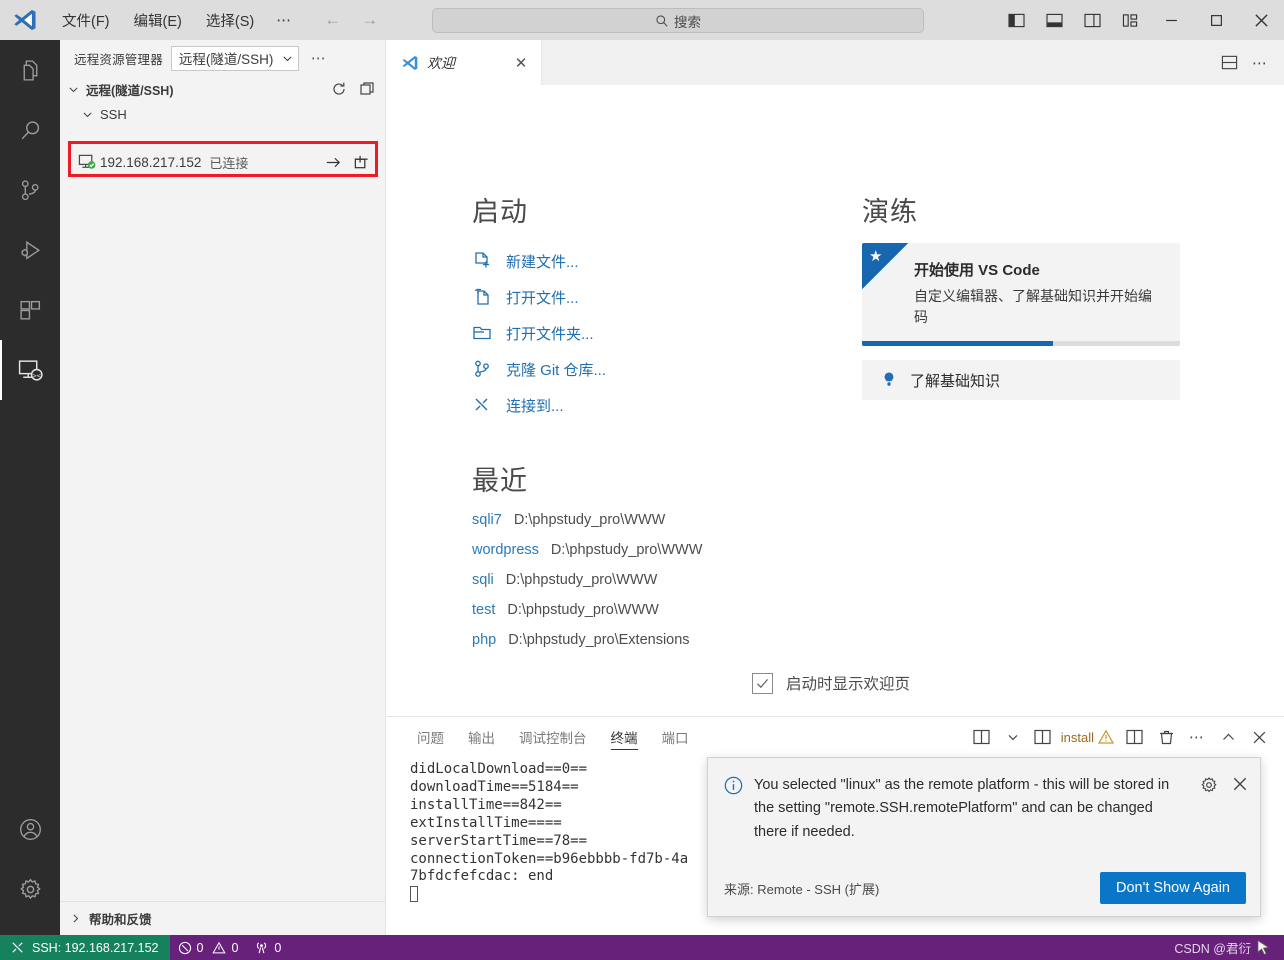 This screenshot has height=960, width=1284. Describe the element at coordinates (333, 162) in the screenshot. I see `arrow-right-icon` at that location.